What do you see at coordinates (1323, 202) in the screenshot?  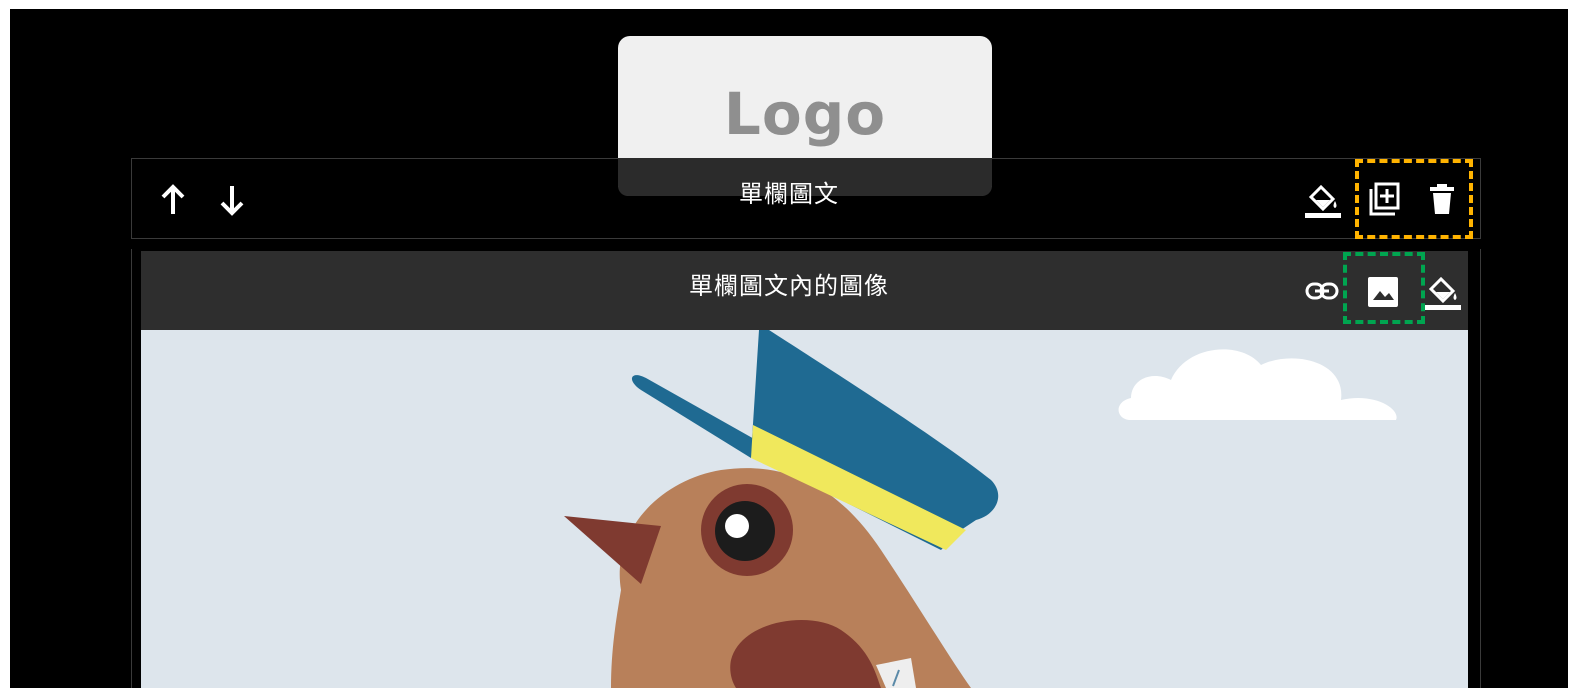 I see `paint-bucket-icon` at bounding box center [1323, 202].